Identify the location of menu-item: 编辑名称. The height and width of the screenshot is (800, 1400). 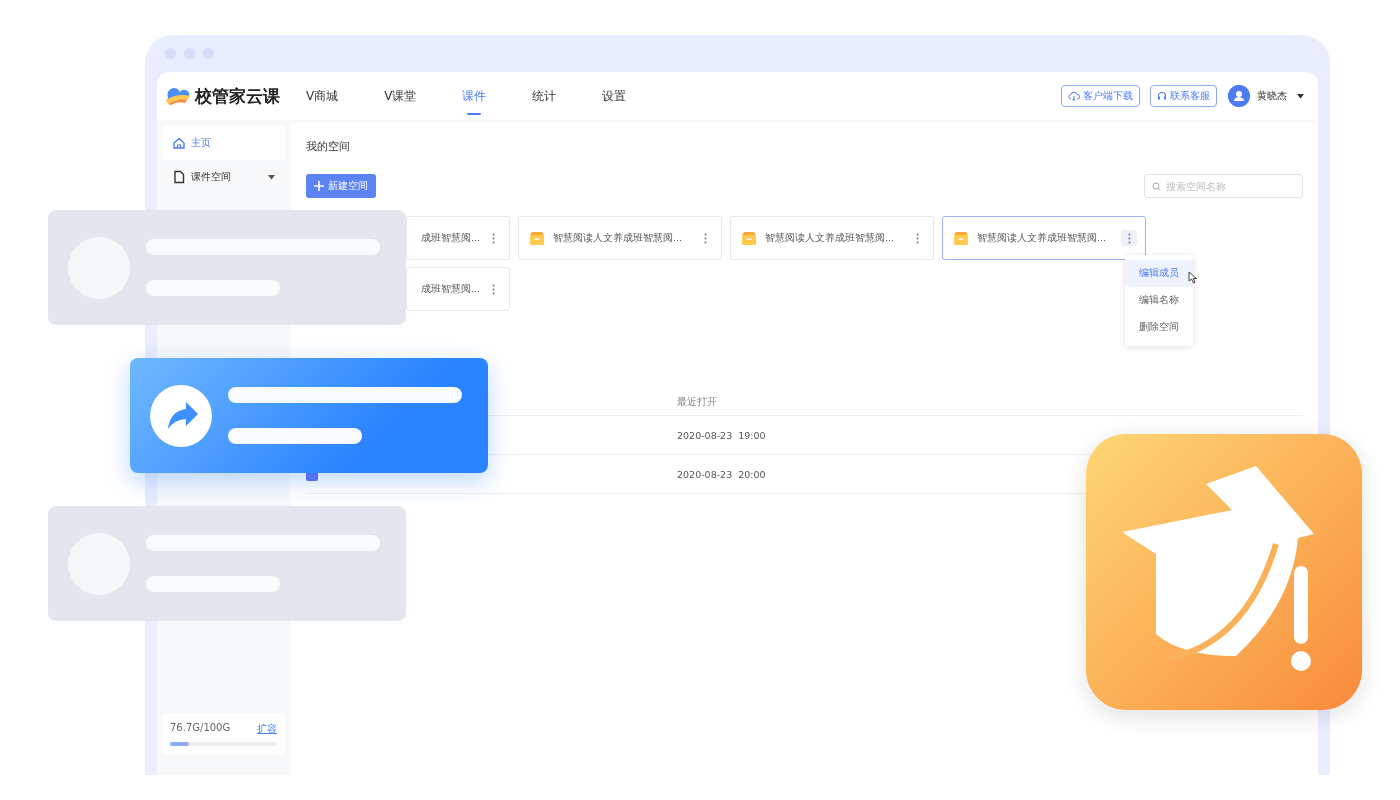
(1159, 300).